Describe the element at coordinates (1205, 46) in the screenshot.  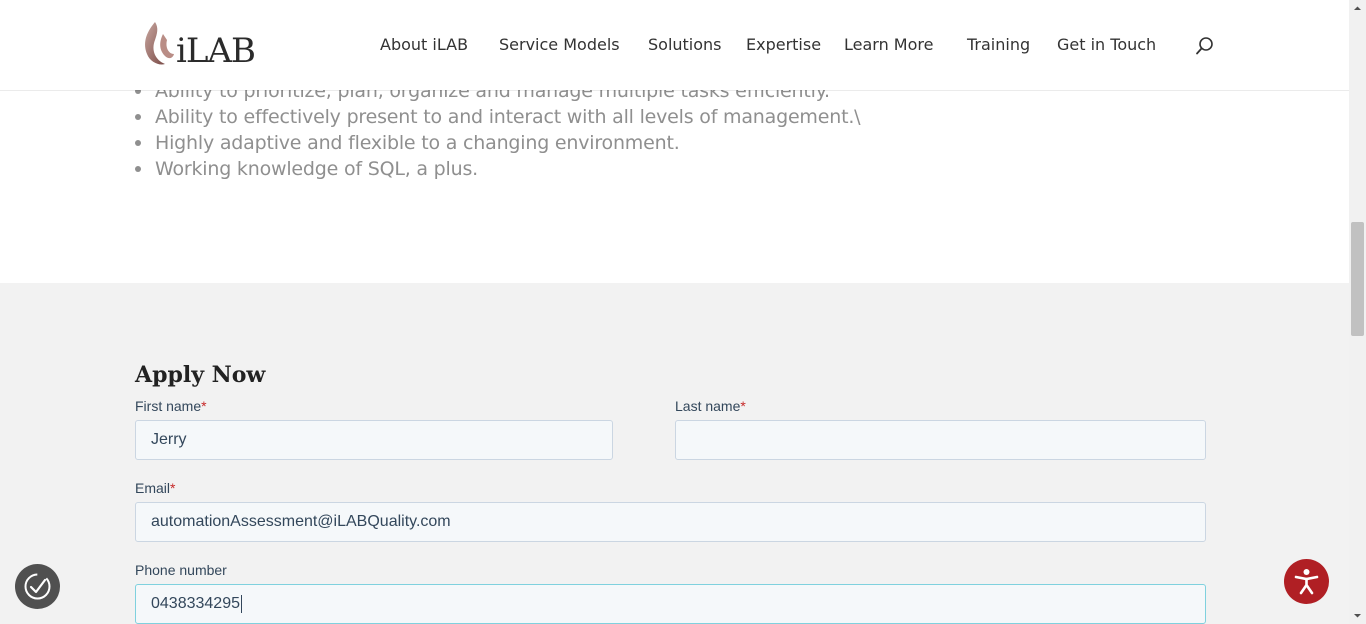
I see `search-icon` at that location.